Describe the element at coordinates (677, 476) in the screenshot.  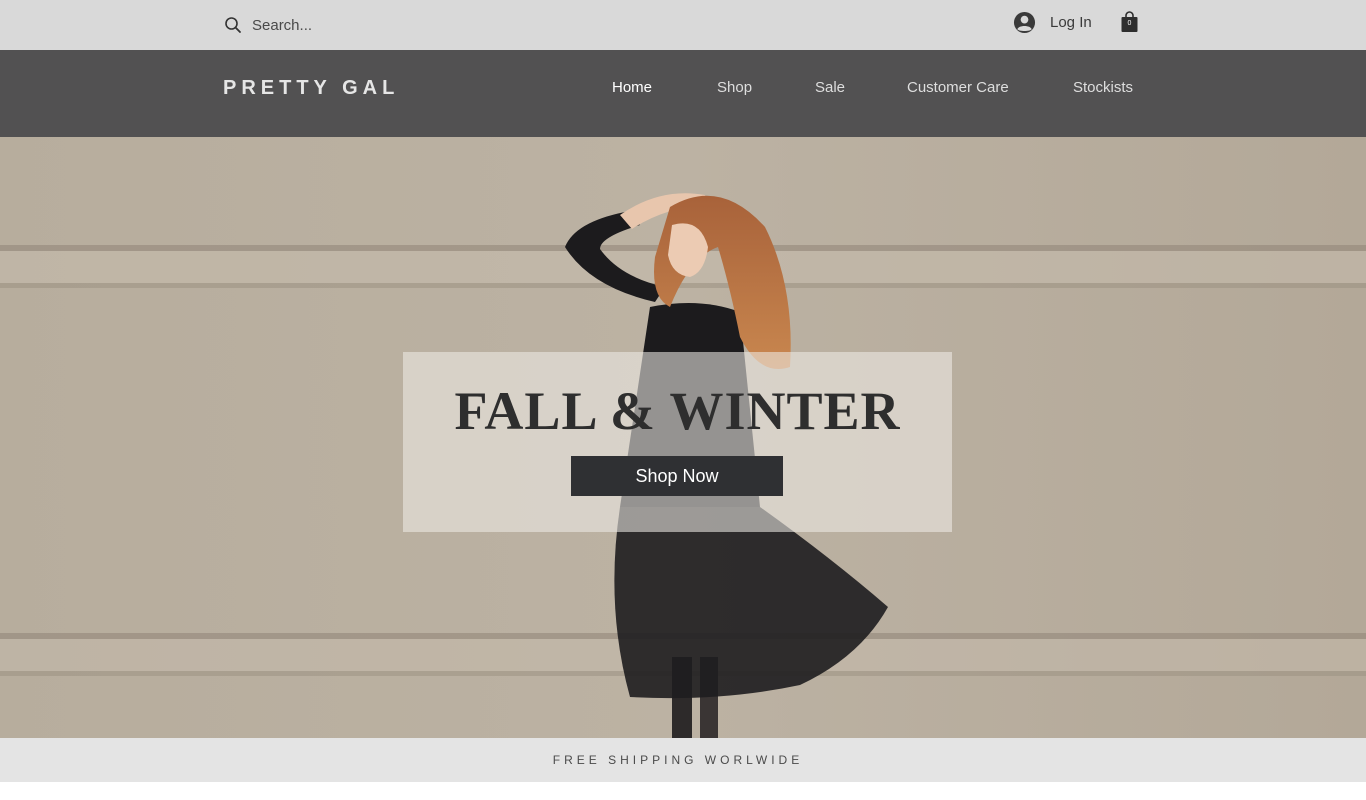
I see `shop-now-button: Shop Now` at that location.